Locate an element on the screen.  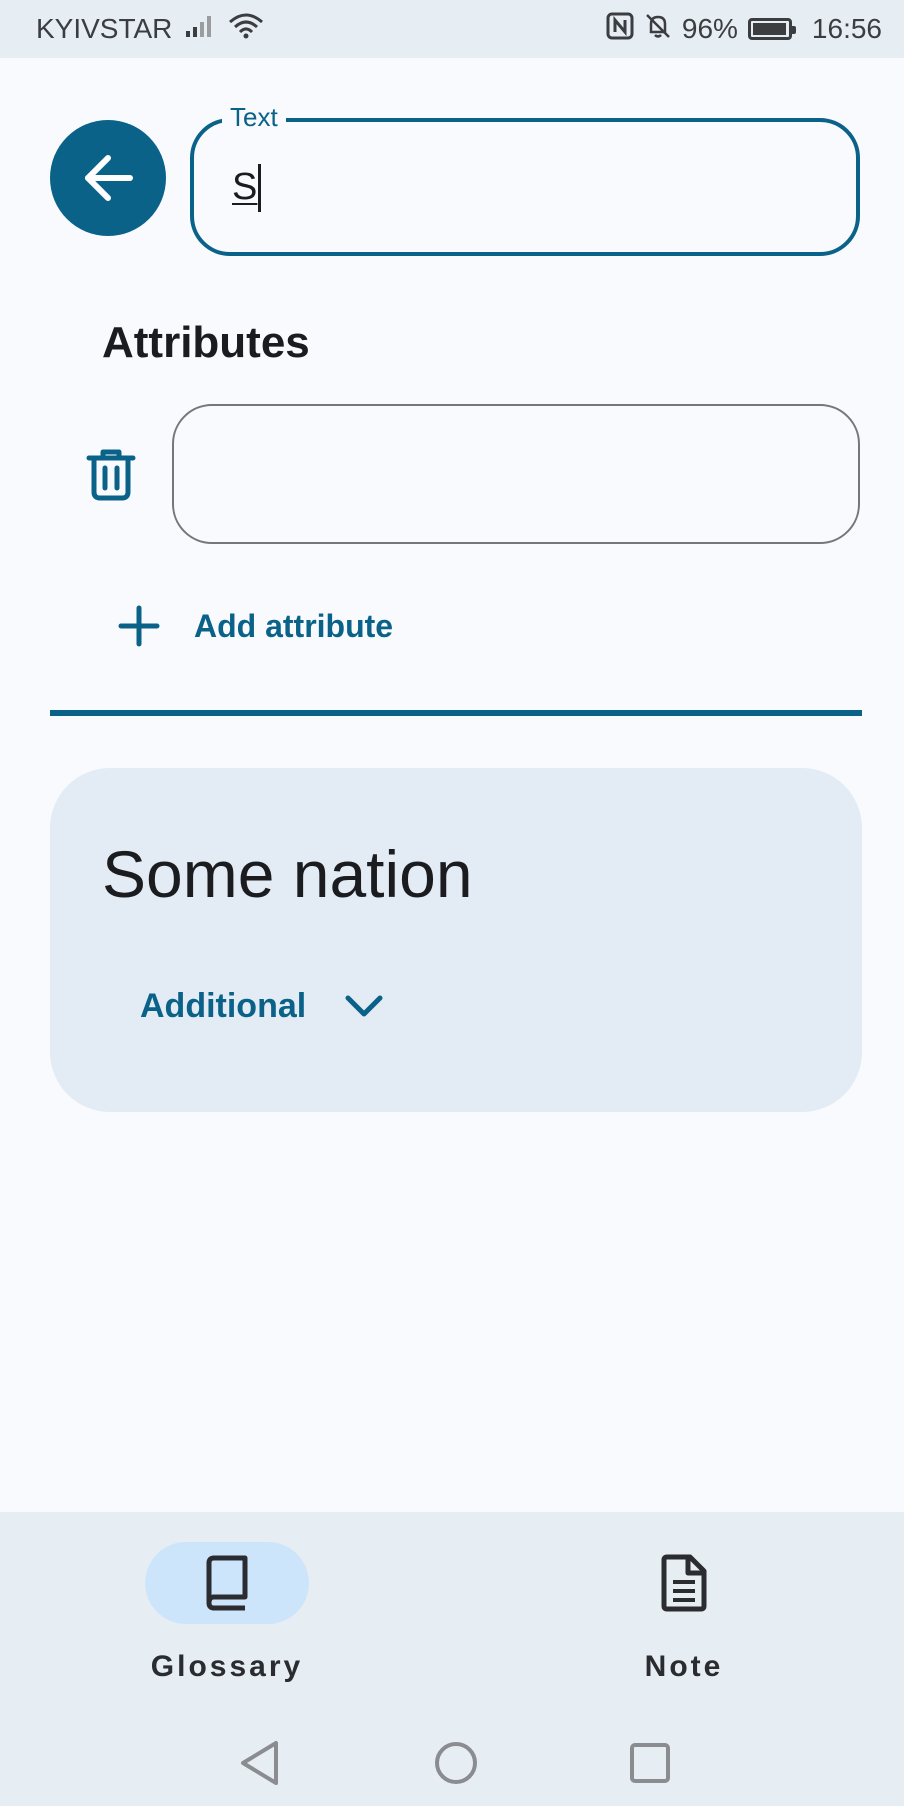
attributes-title: Attributes is located at coordinates (206, 342).